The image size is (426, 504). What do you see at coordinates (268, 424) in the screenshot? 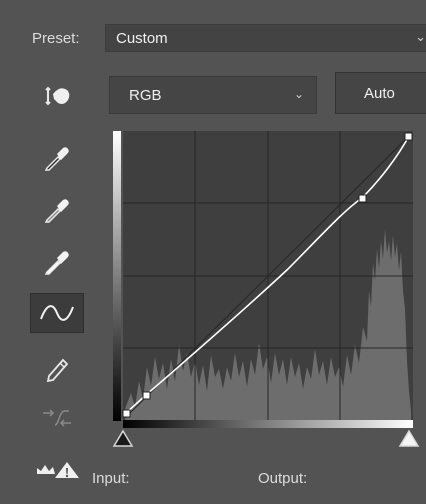
I see `input-gradient-bar` at bounding box center [268, 424].